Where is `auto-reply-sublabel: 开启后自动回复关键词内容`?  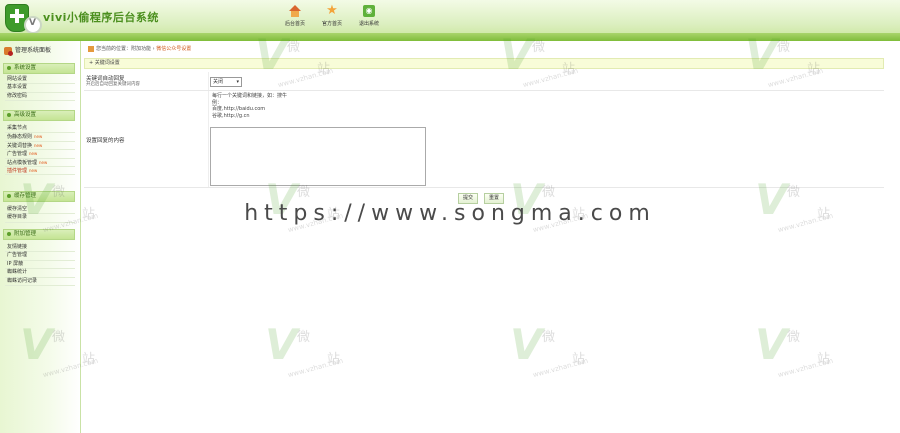 auto-reply-sublabel: 开启后自动回复关键词内容 is located at coordinates (113, 84).